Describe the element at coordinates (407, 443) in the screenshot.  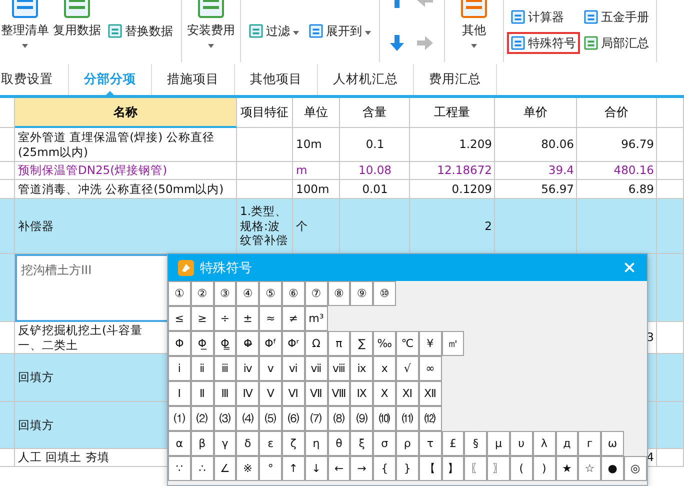
I see `symbol-button: ρ` at that location.